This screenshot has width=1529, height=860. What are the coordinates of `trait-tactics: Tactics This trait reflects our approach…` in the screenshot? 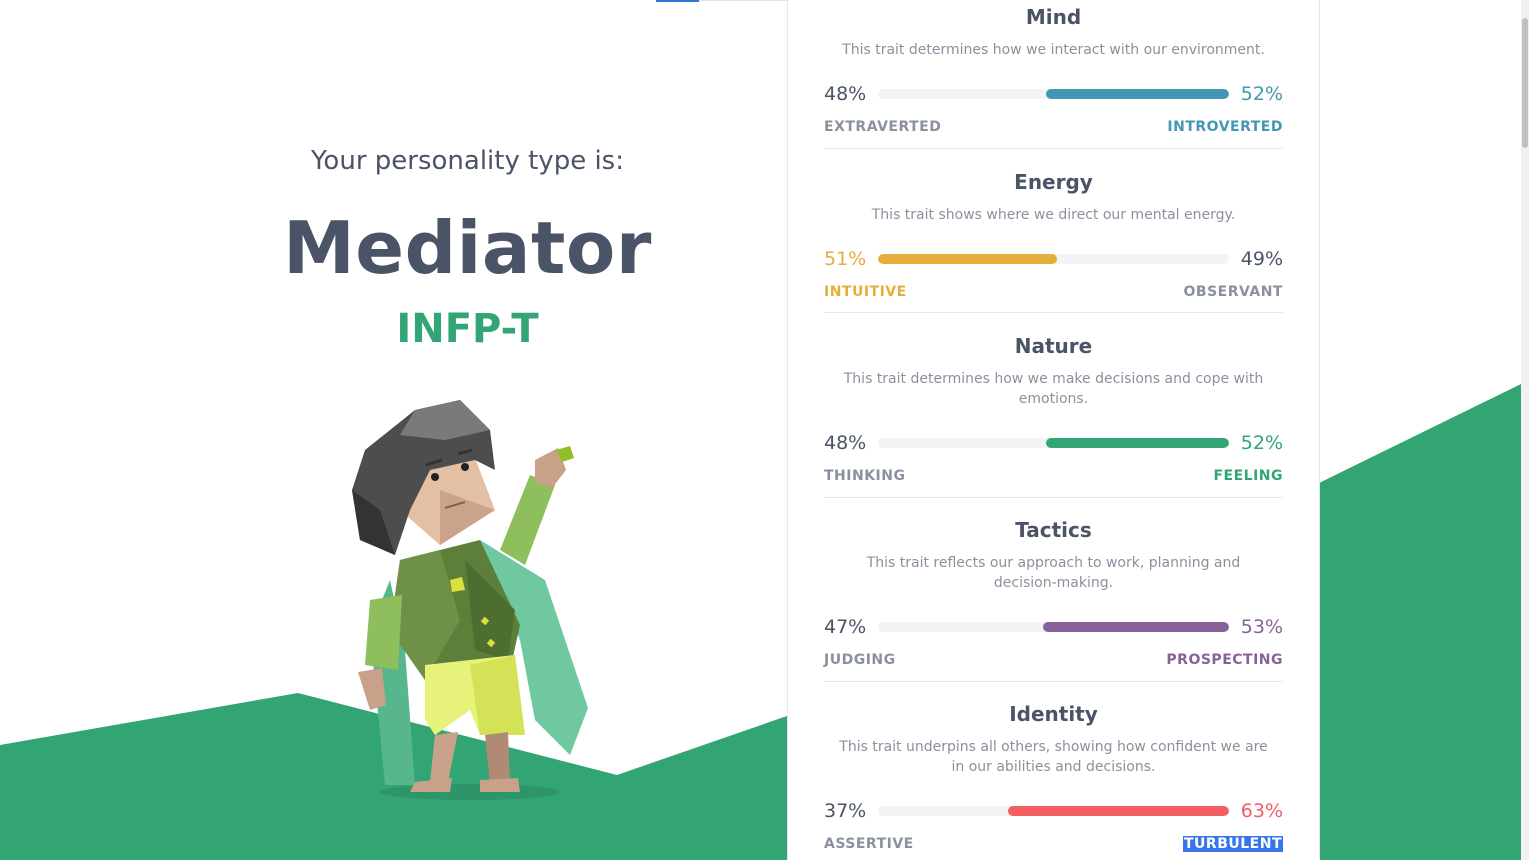 It's located at (1053, 595).